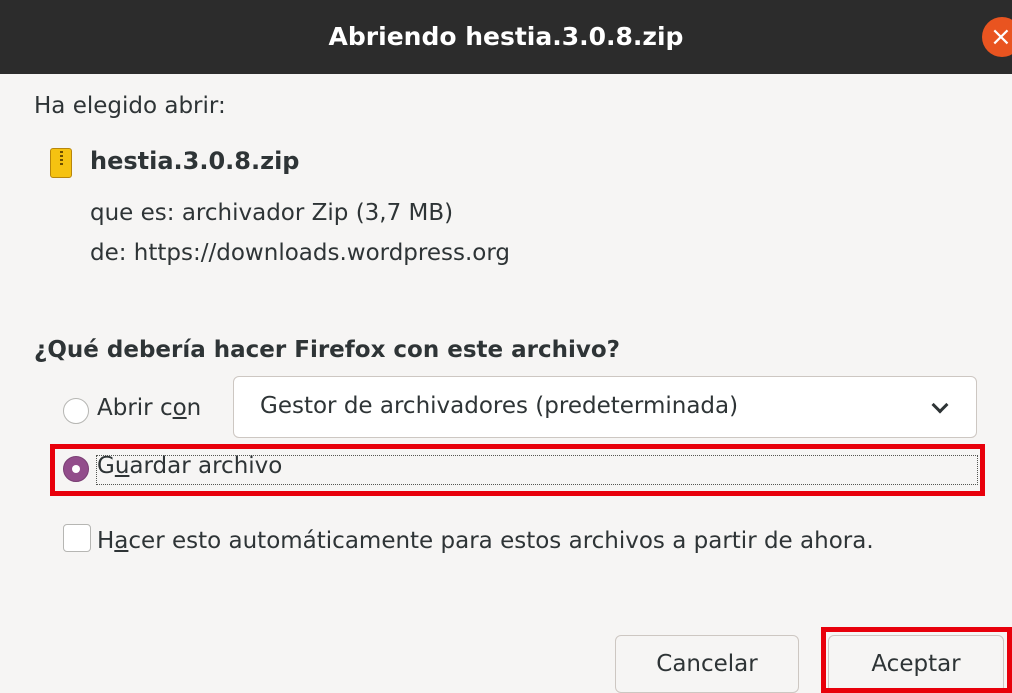 The width and height of the screenshot is (1012, 693). What do you see at coordinates (106, 541) in the screenshot?
I see `auto-action-label-start: H` at bounding box center [106, 541].